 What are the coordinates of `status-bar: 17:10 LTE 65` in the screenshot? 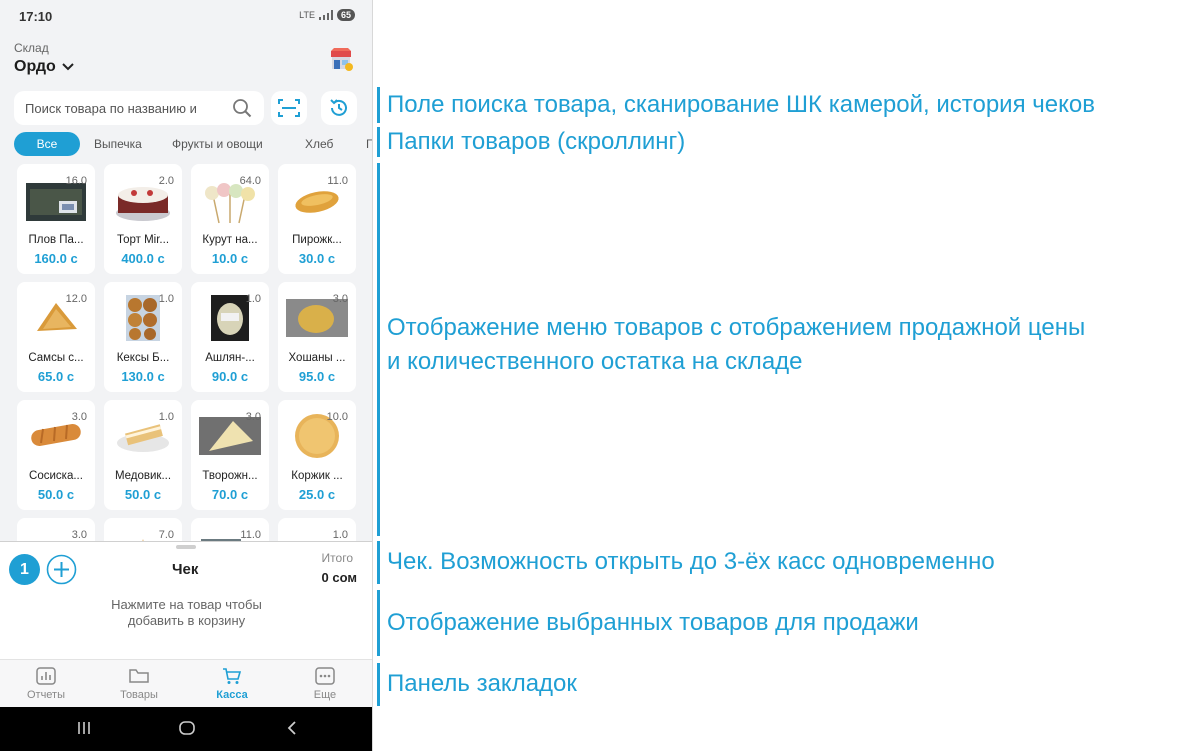 It's located at (186, 17).